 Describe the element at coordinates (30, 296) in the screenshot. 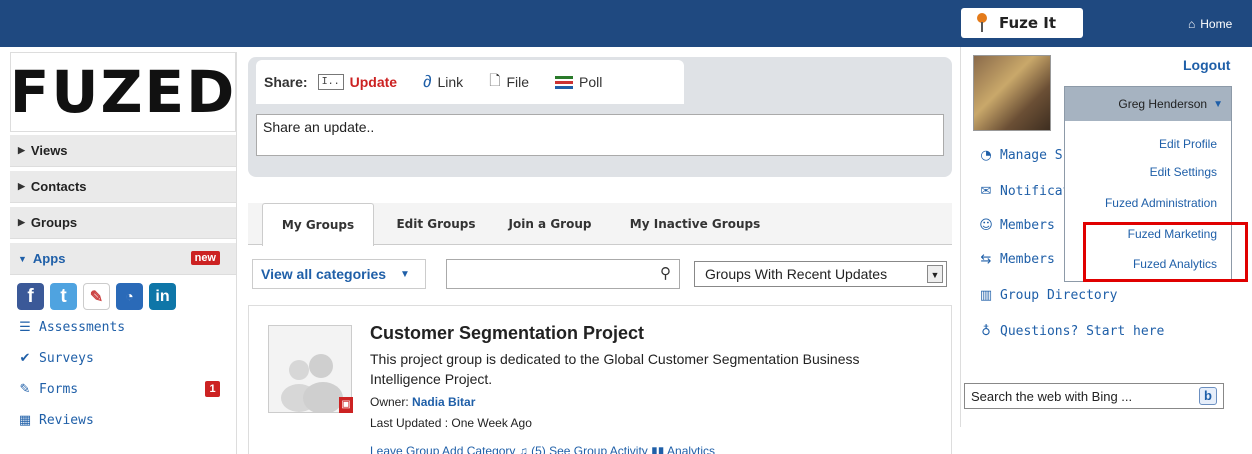

I see `facebook-icon: f` at that location.